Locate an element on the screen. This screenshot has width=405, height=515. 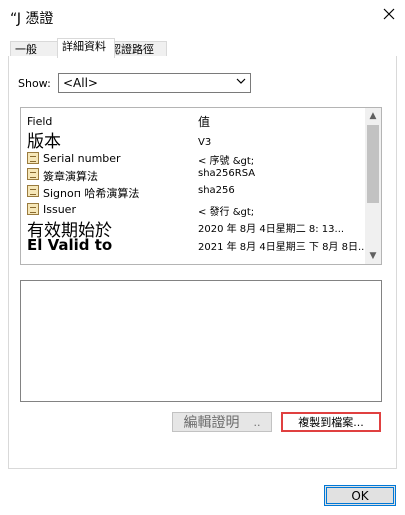
ok-label: OK is located at coordinates (360, 495).